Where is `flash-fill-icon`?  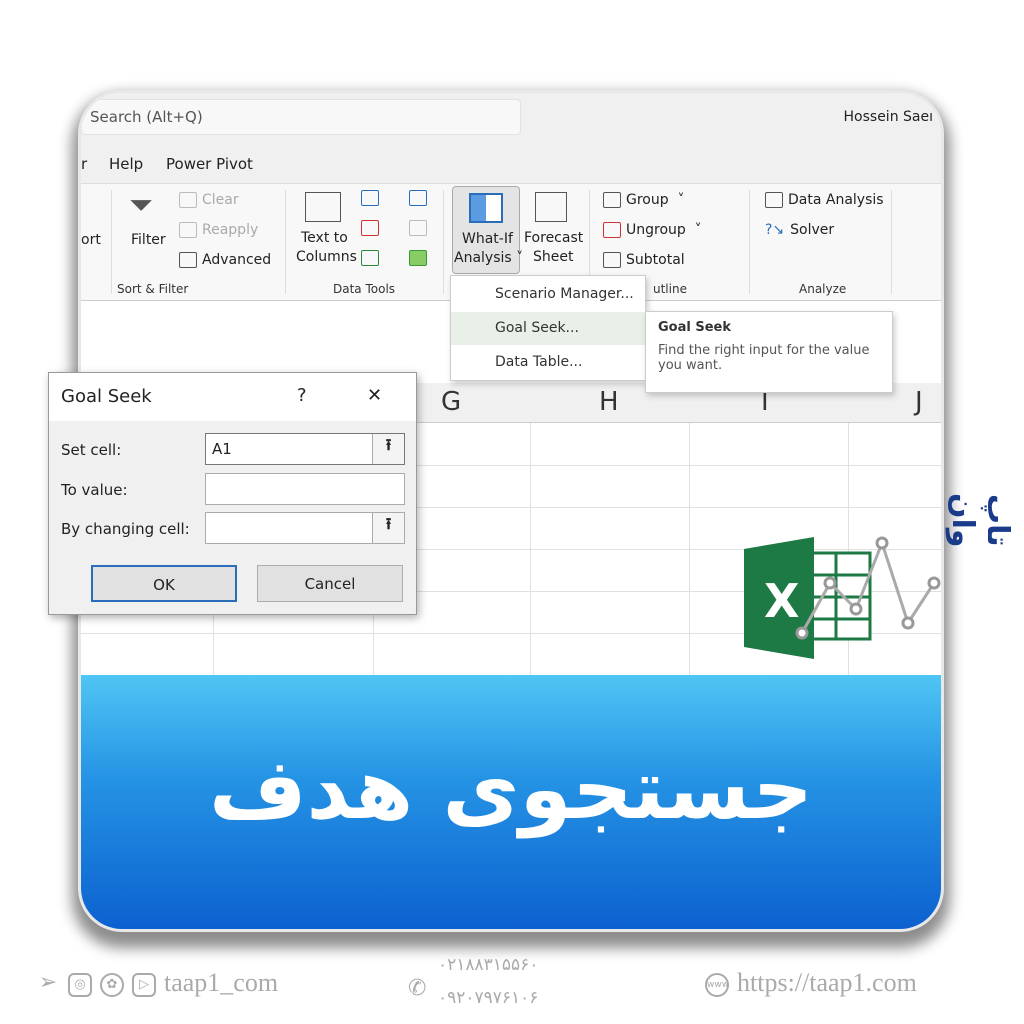 flash-fill-icon is located at coordinates (370, 198).